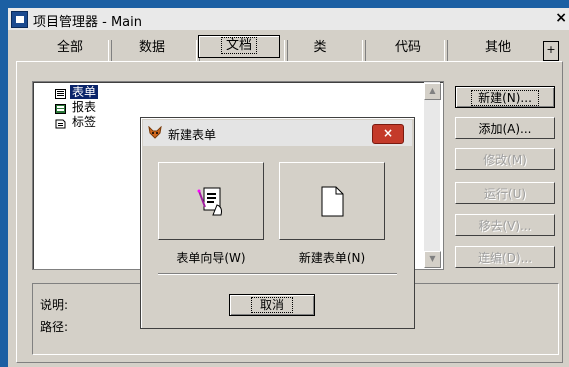 The height and width of the screenshot is (367, 569). Describe the element at coordinates (87, 22) in the screenshot. I see `window-title: 项目管理器 - Main` at that location.